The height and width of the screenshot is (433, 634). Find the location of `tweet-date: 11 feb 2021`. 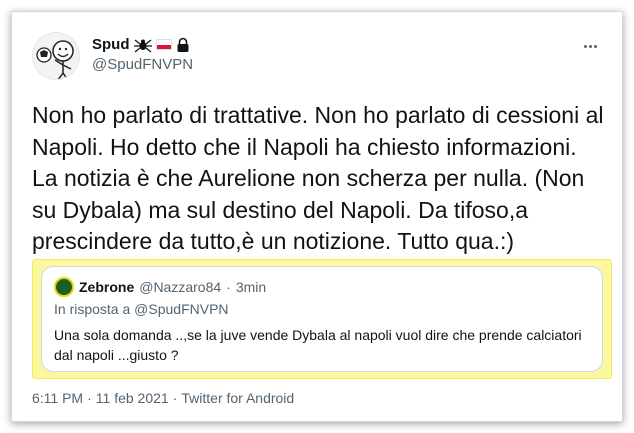

tweet-date: 11 feb 2021 is located at coordinates (132, 398).